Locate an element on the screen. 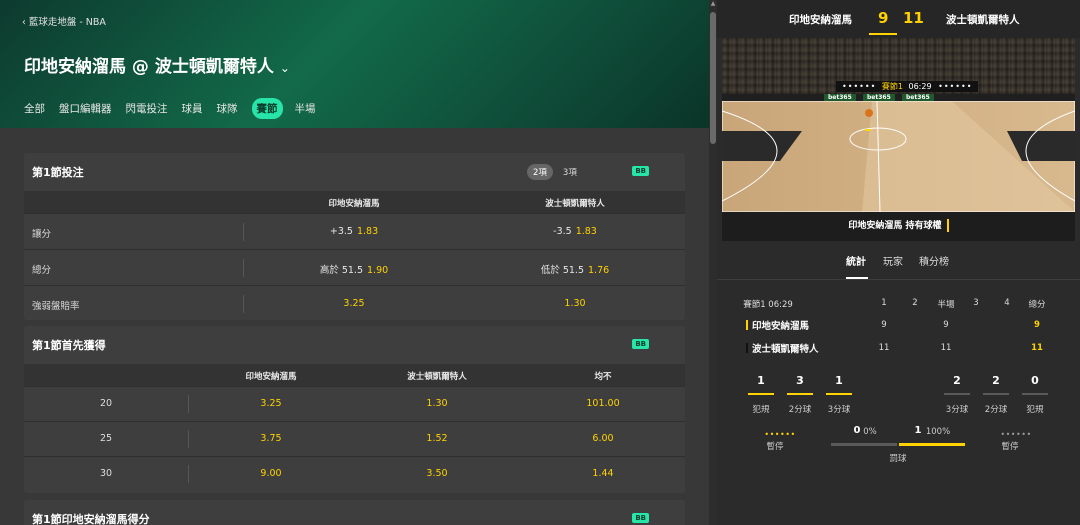 The width and height of the screenshot is (1080, 525). tab-bet-builder: 盤口編輯器 is located at coordinates (85, 108).